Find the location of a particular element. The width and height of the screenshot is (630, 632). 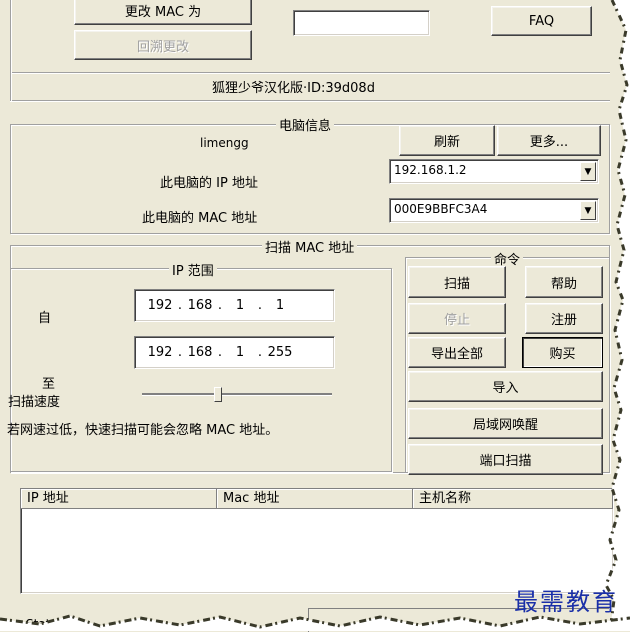

to-label: 至 is located at coordinates (49, 384).